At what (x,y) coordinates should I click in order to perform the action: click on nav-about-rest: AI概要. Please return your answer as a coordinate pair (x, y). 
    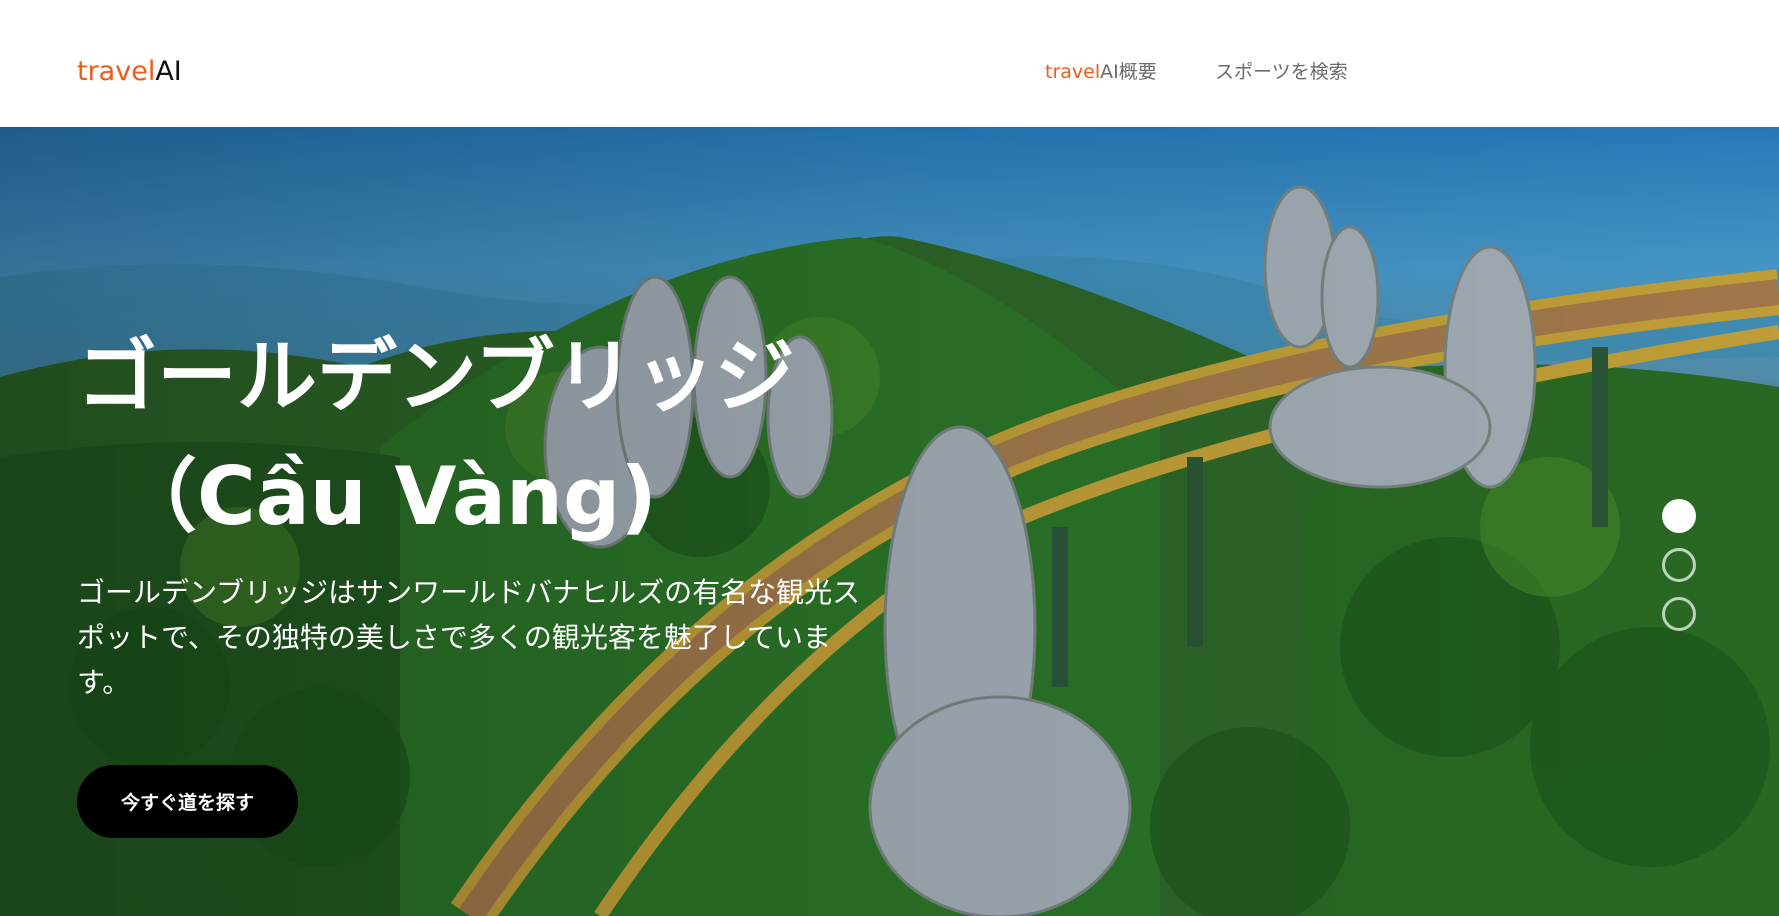
    Looking at the image, I should click on (1128, 72).